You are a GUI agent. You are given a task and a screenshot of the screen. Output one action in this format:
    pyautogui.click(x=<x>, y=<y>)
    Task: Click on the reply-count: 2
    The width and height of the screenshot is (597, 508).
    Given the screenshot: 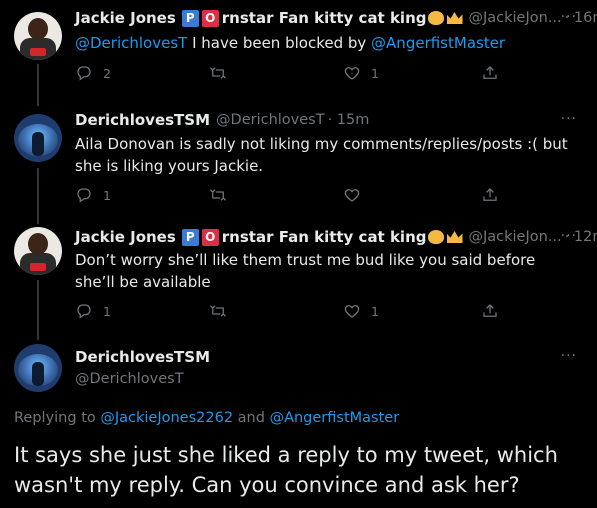 What is the action you would take?
    pyautogui.click(x=107, y=73)
    